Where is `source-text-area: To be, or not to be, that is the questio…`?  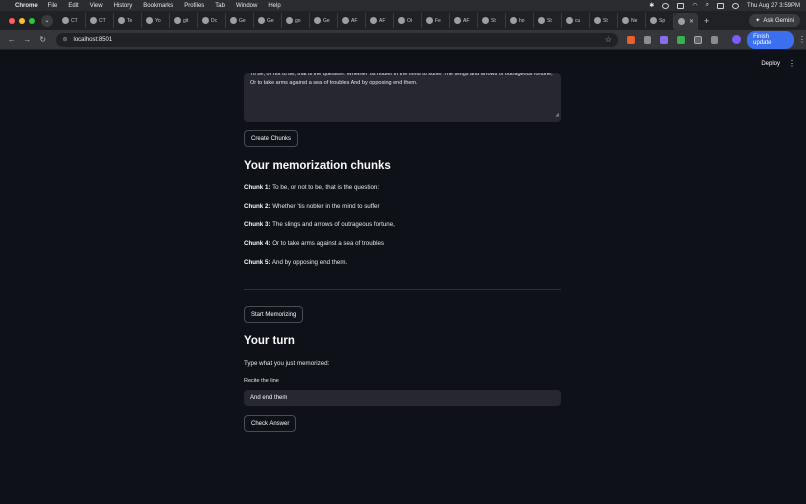 source-text-area: To be, or not to be, that is the questio… is located at coordinates (402, 97).